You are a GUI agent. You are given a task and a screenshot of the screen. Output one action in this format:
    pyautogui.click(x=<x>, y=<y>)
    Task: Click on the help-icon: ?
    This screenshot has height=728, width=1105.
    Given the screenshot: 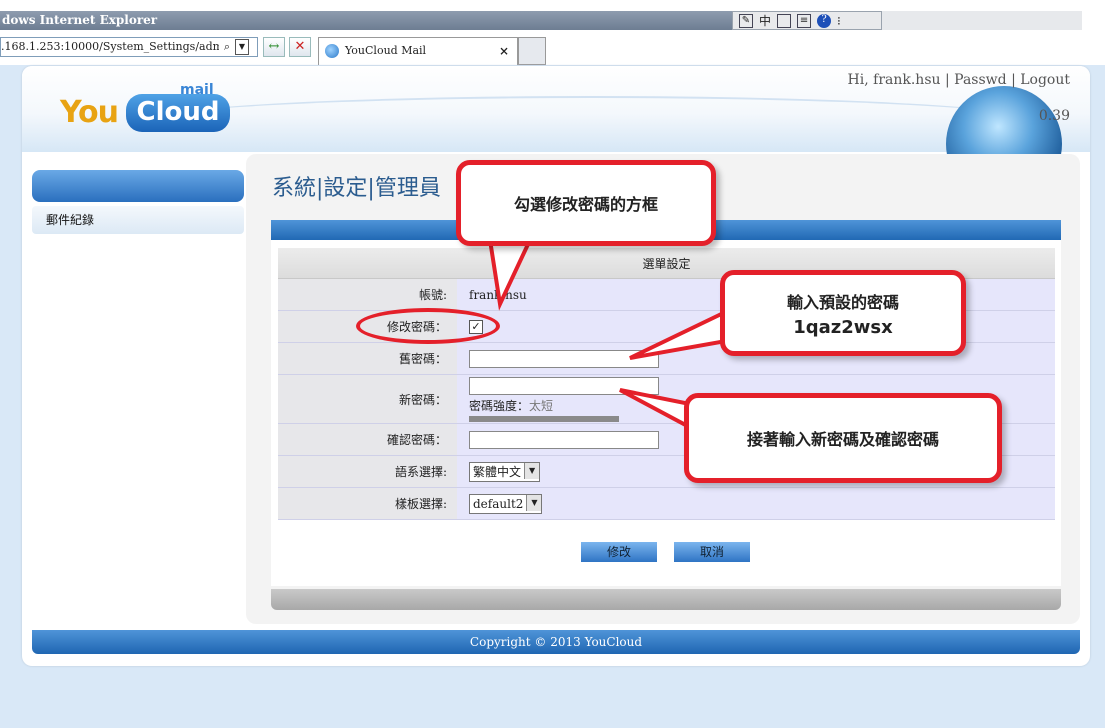 What is the action you would take?
    pyautogui.click(x=824, y=20)
    